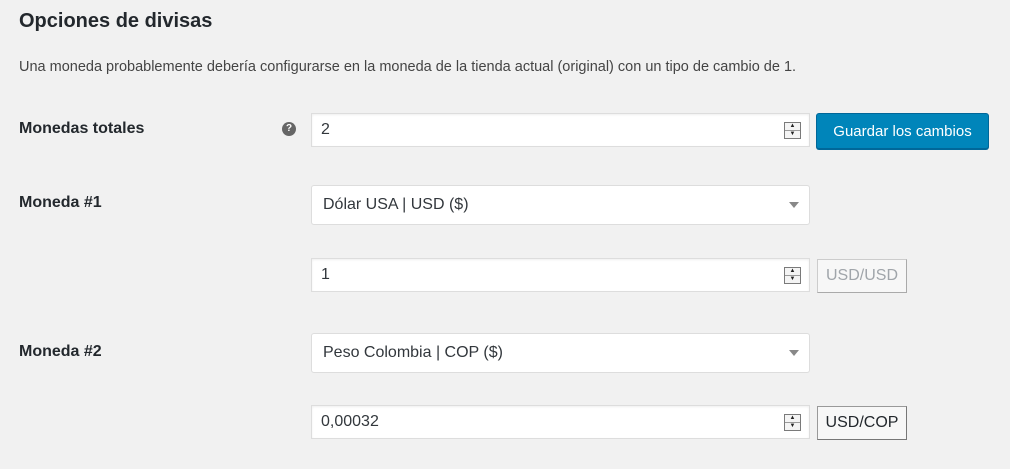 The height and width of the screenshot is (469, 1010). What do you see at coordinates (396, 204) in the screenshot?
I see `currency-1-selected: Dólar USA | USD ($)` at bounding box center [396, 204].